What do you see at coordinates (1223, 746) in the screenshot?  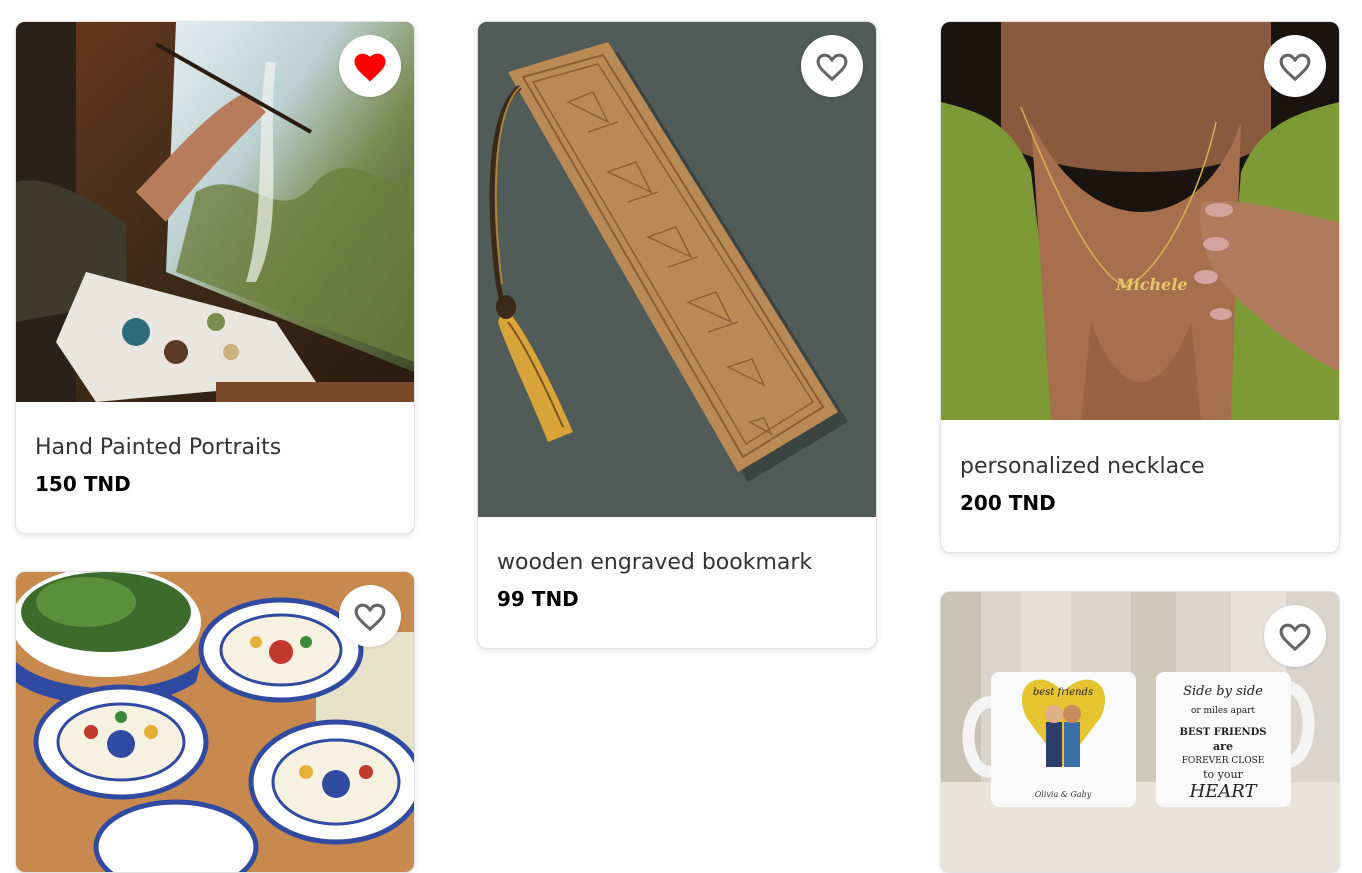 I see `mug-right-line4: are` at bounding box center [1223, 746].